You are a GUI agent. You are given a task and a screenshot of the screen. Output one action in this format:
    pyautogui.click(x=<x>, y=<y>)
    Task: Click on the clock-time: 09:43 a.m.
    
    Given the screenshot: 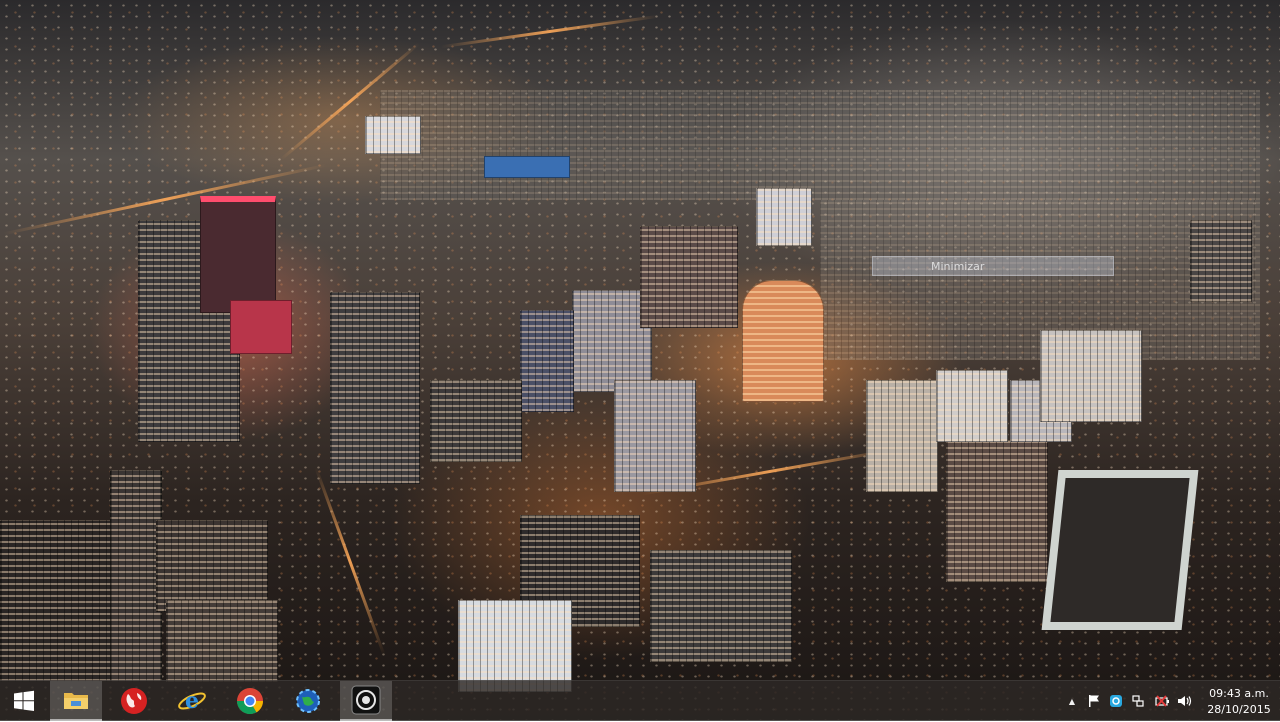 What is the action you would take?
    pyautogui.click(x=1239, y=693)
    